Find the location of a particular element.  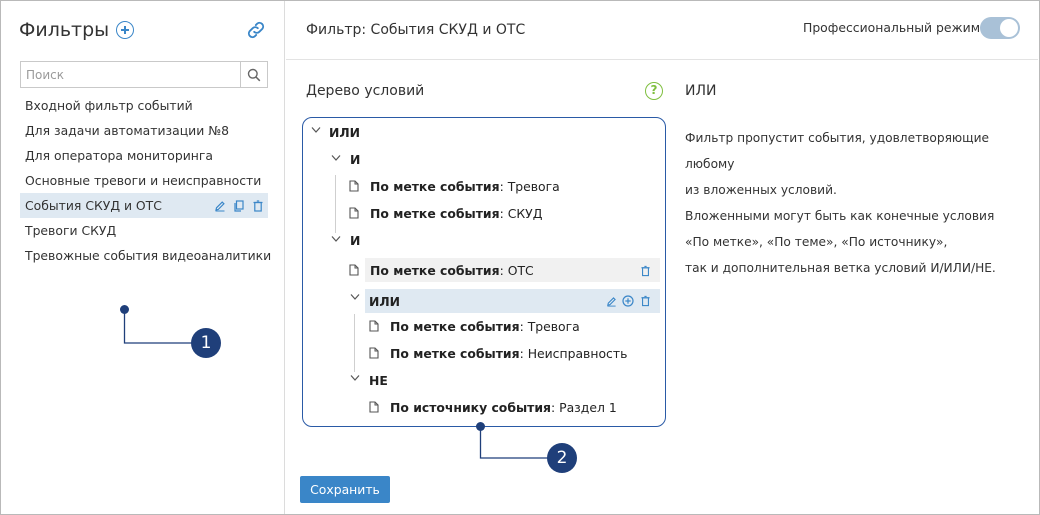

tree-leaf-condition: По метке события: СКУД is located at coordinates (445, 213).